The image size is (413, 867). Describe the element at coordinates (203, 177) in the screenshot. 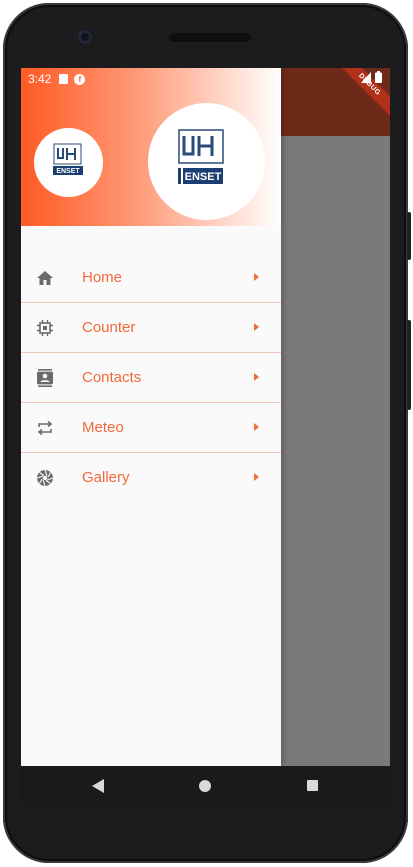

I see `logo-big-text: ENSET` at that location.